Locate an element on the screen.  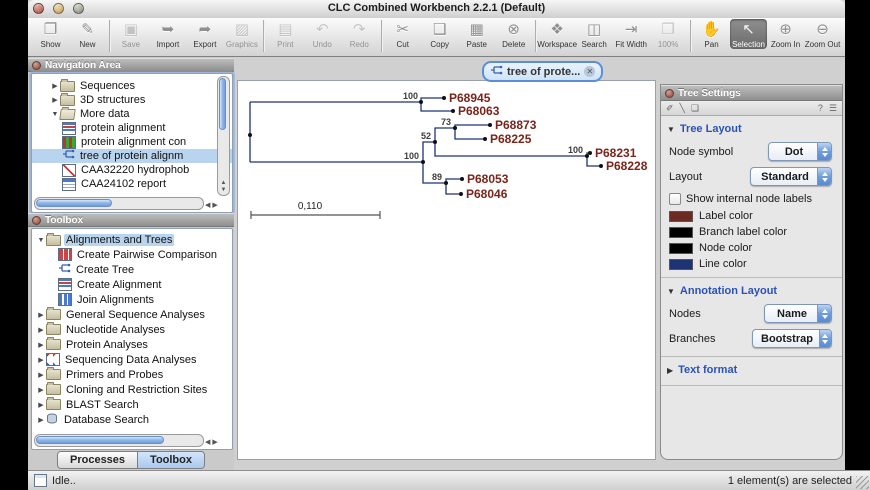
print-button: ▤ Print is located at coordinates (285, 34).